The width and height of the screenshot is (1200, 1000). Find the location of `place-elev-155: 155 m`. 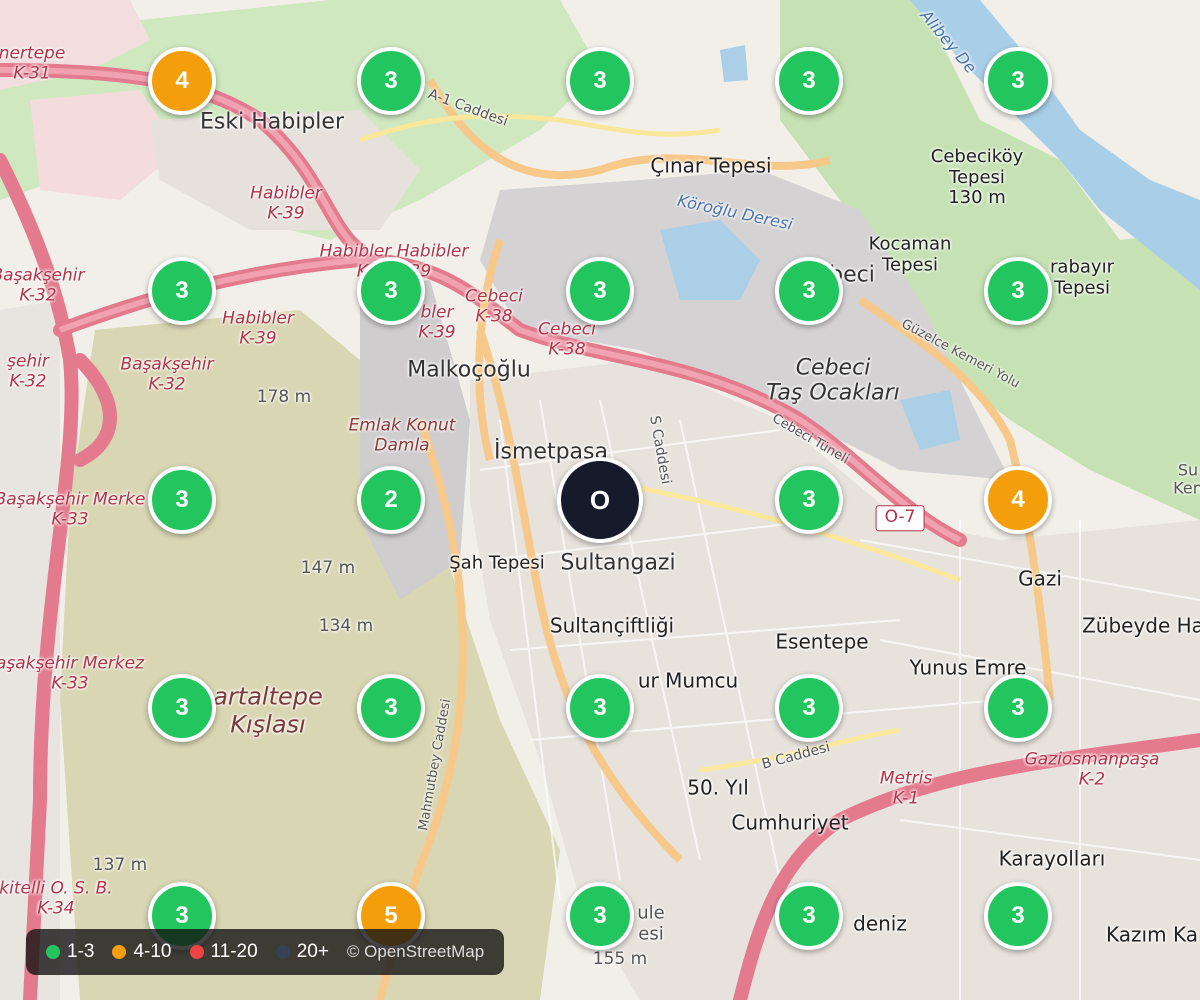

place-elev-155: 155 m is located at coordinates (620, 959).